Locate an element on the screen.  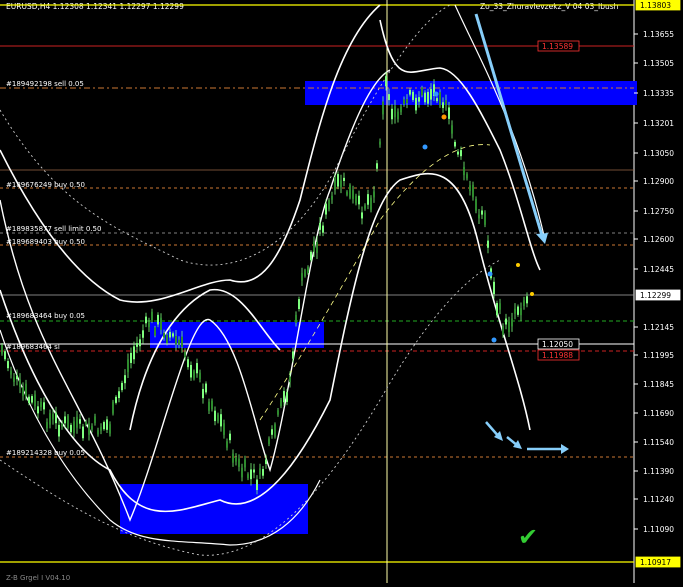
price-tick-label: 1.13201 is located at coordinates (658, 123).